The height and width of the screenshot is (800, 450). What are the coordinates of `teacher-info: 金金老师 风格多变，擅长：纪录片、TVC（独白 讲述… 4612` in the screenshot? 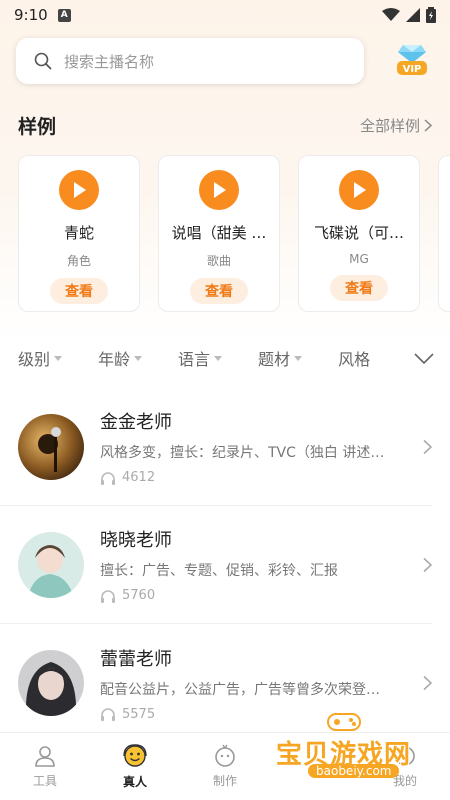 It's located at (245, 446).